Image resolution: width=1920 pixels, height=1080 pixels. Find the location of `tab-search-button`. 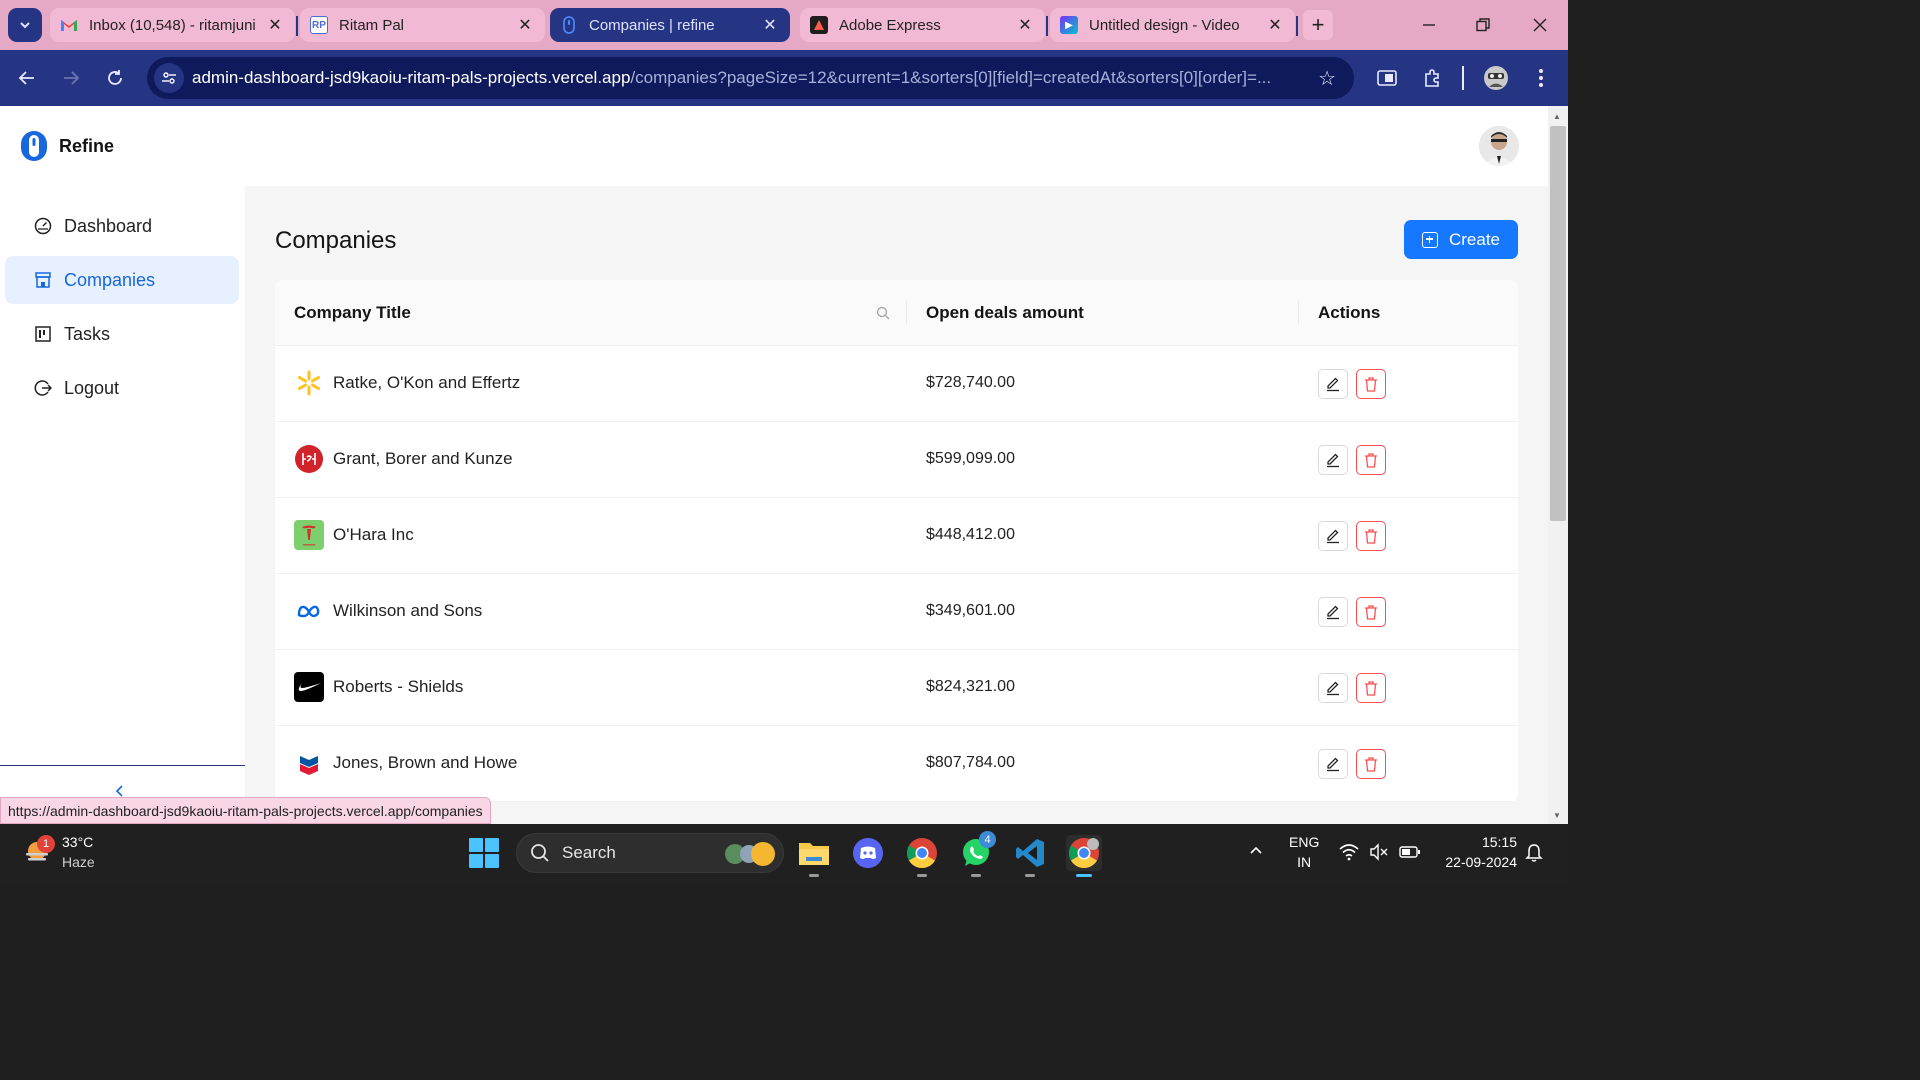

tab-search-button is located at coordinates (25, 25).